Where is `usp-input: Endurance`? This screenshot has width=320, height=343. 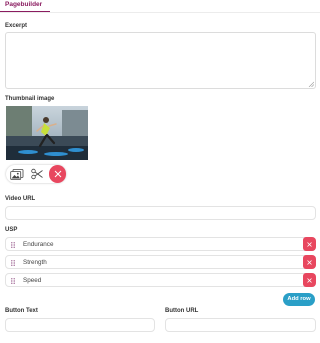 usp-input: Endurance is located at coordinates (160, 244).